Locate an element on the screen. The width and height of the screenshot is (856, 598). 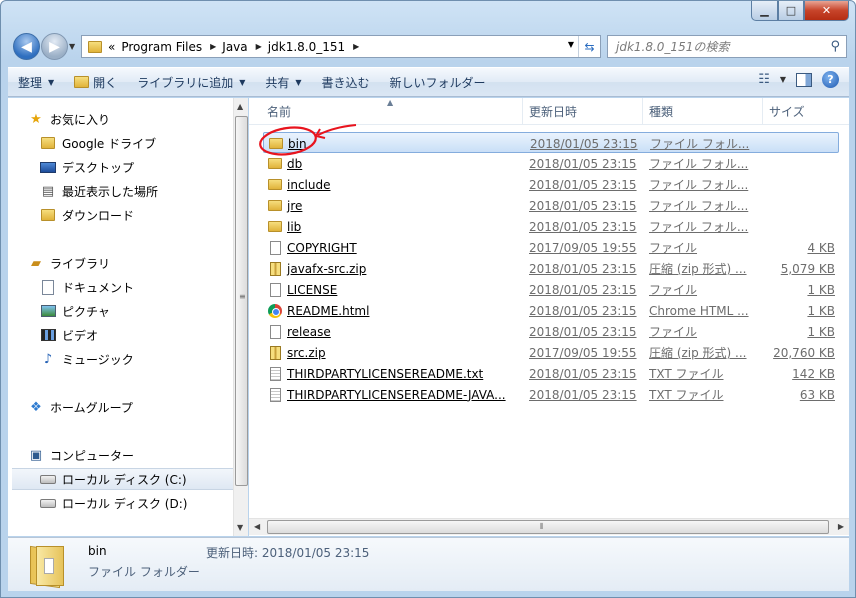
nav-recent: ▤ 最近表示した場所 is located at coordinates (151, 191).